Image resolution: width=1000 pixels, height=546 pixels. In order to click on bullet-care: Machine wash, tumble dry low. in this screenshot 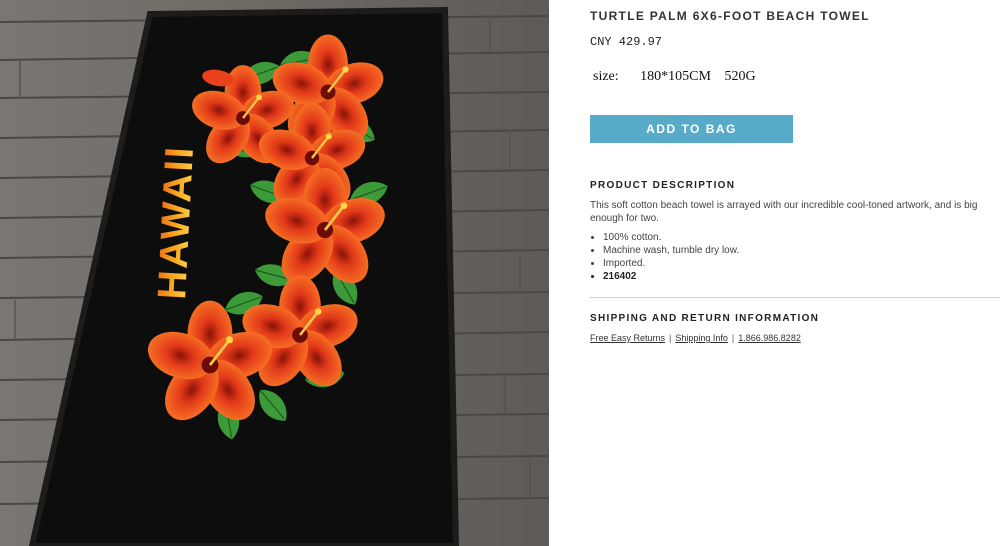, I will do `click(671, 250)`.